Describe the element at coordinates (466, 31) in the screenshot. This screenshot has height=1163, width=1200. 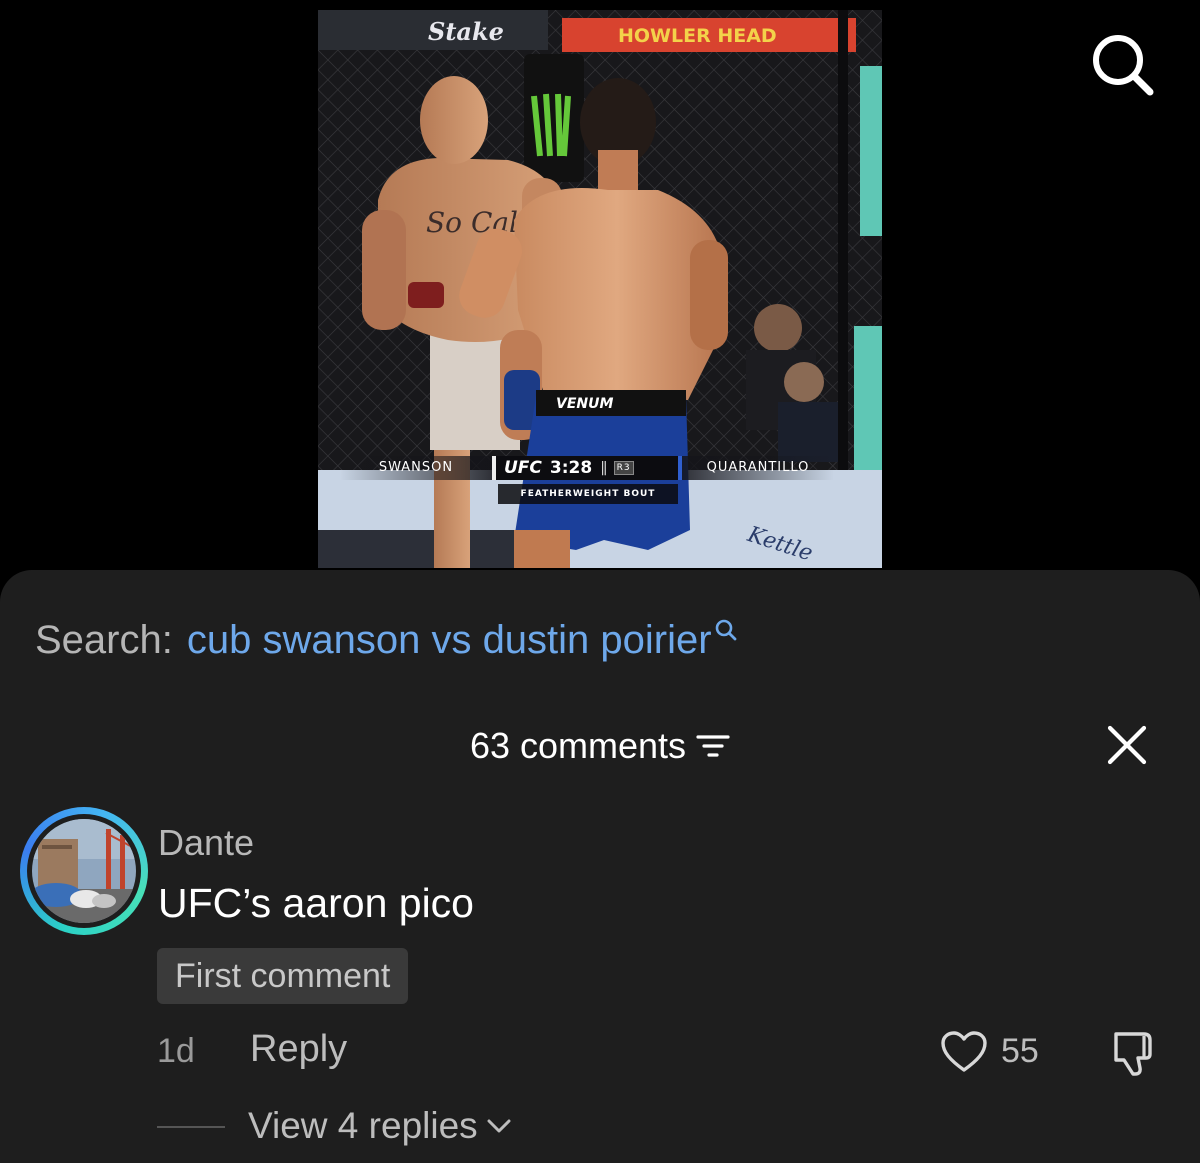
I see `svg-text: Stake` at that location.